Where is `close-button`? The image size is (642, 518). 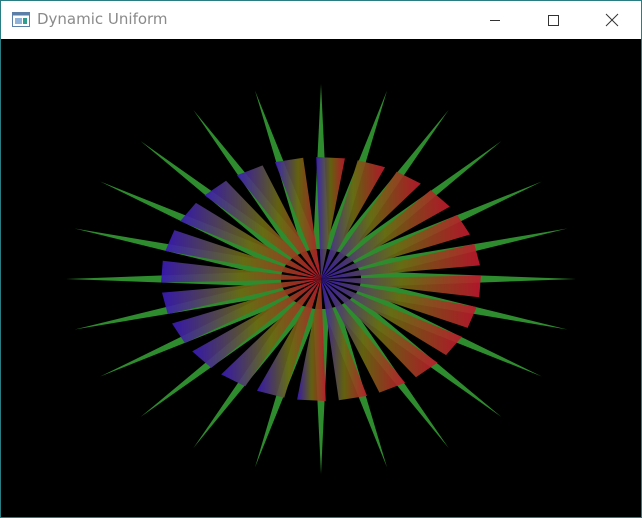 close-button is located at coordinates (612, 20).